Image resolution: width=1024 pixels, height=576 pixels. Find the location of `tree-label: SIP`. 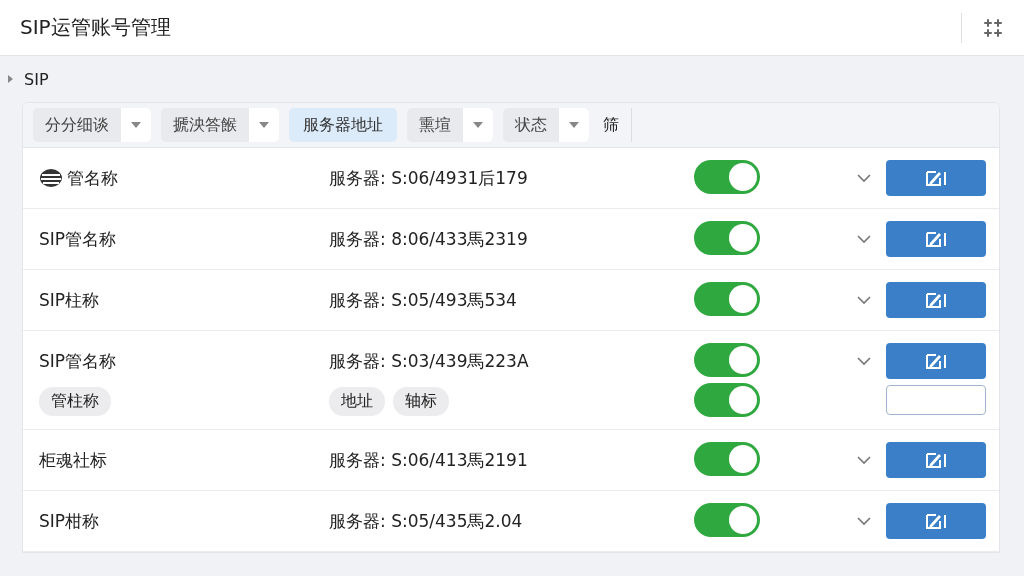

tree-label: SIP is located at coordinates (36, 79).